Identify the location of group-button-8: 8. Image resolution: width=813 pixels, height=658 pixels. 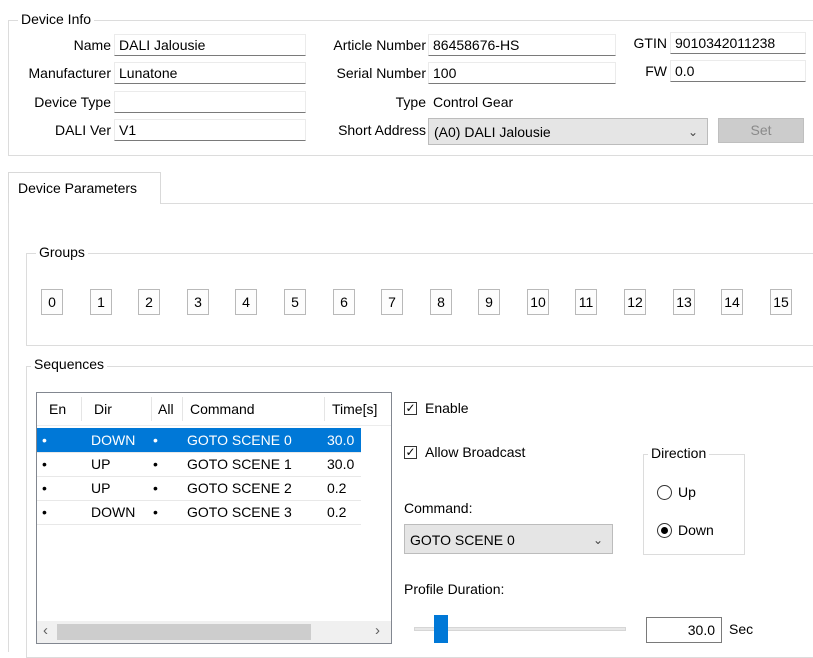
(441, 302).